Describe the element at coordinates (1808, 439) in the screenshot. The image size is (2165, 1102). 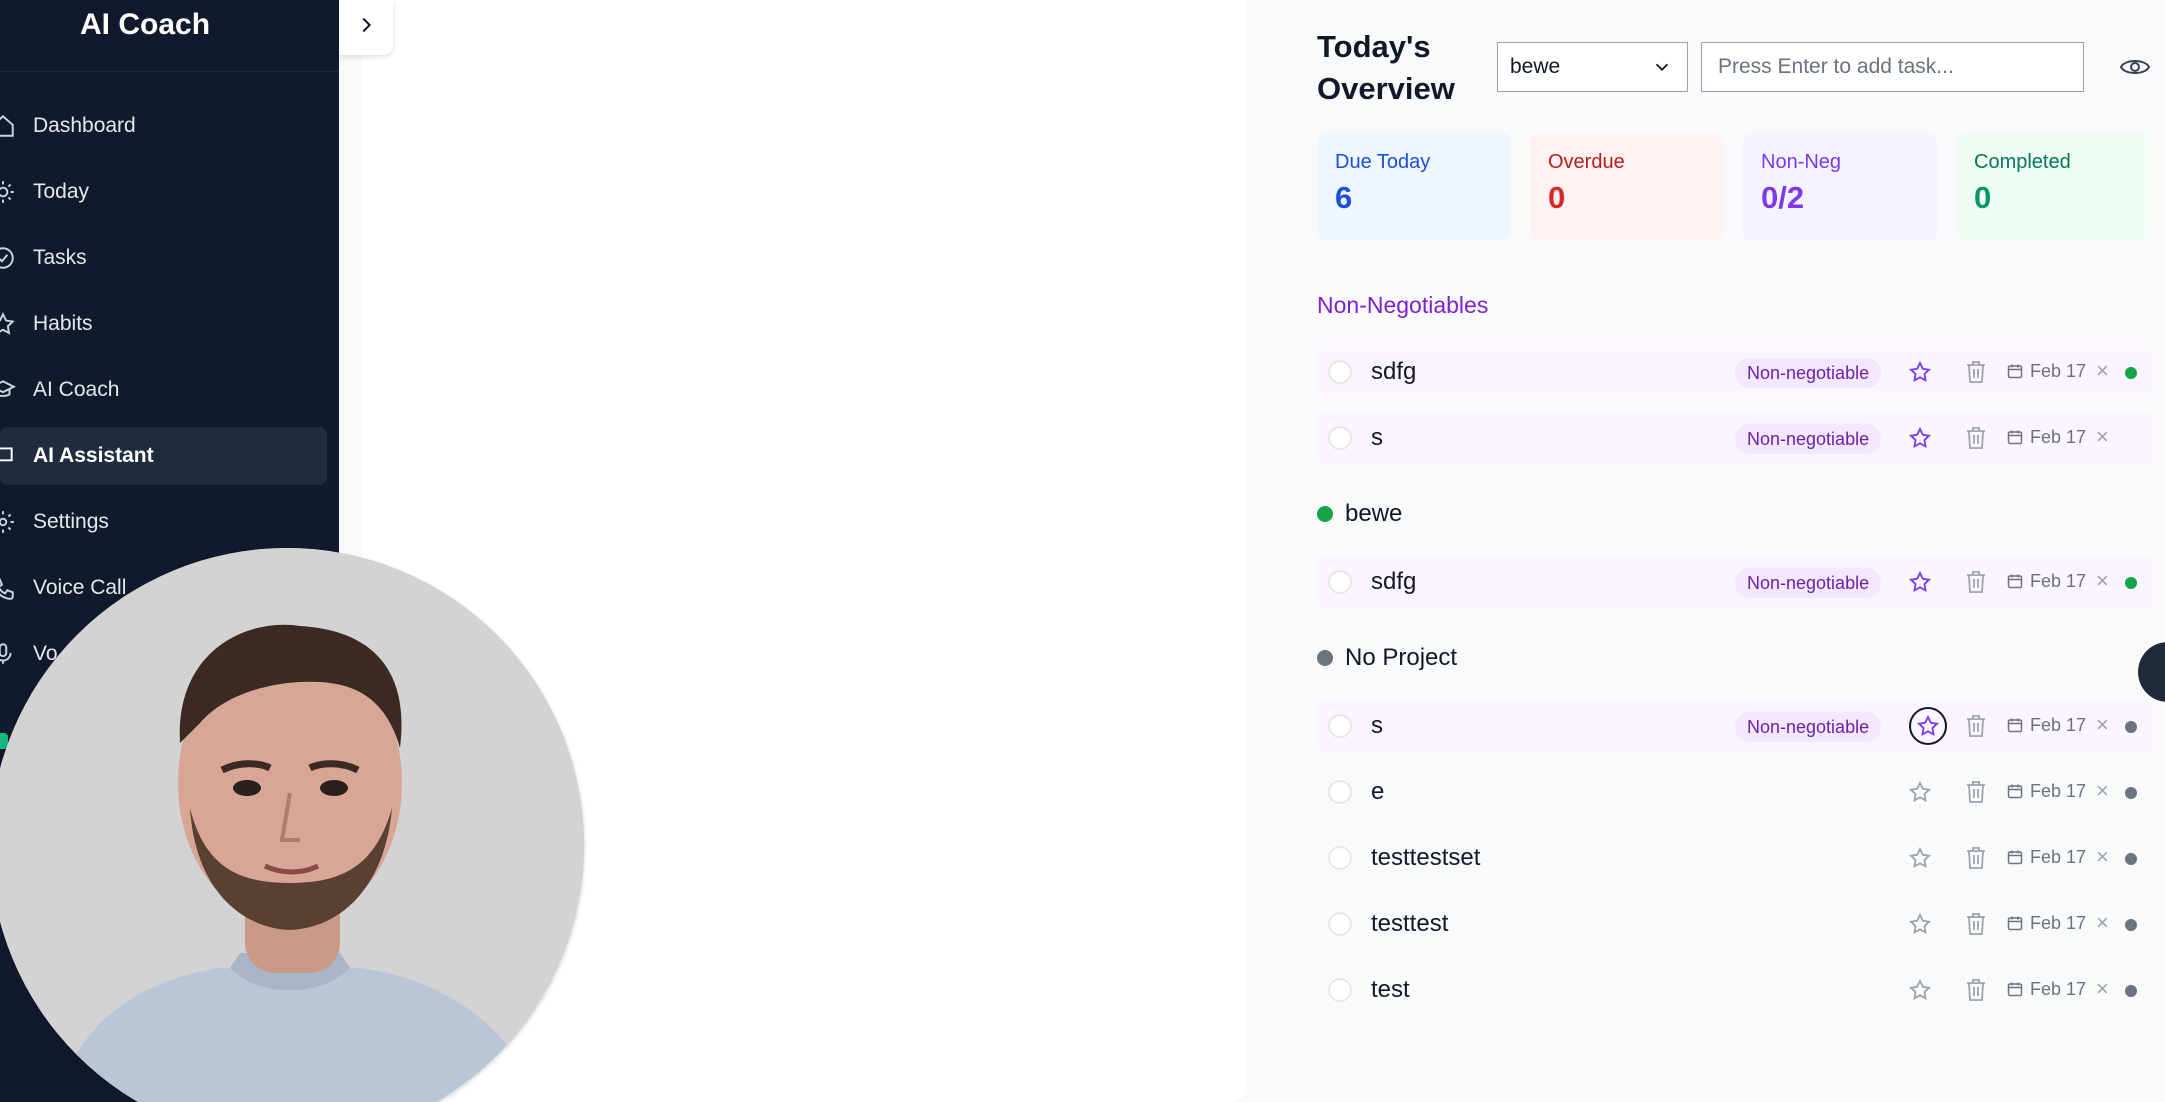
I see `non-negotiable-badge: Non-negotiable` at that location.